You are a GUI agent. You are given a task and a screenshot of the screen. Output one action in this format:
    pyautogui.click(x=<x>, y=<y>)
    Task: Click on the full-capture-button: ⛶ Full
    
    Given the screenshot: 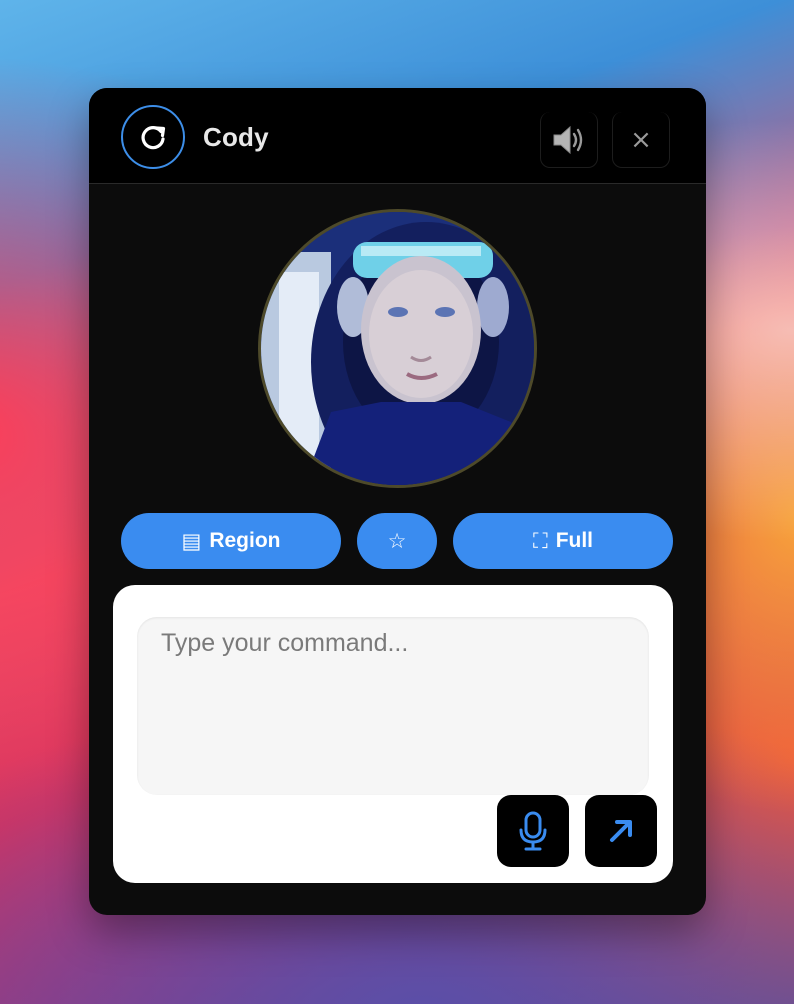 What is the action you would take?
    pyautogui.click(x=563, y=541)
    